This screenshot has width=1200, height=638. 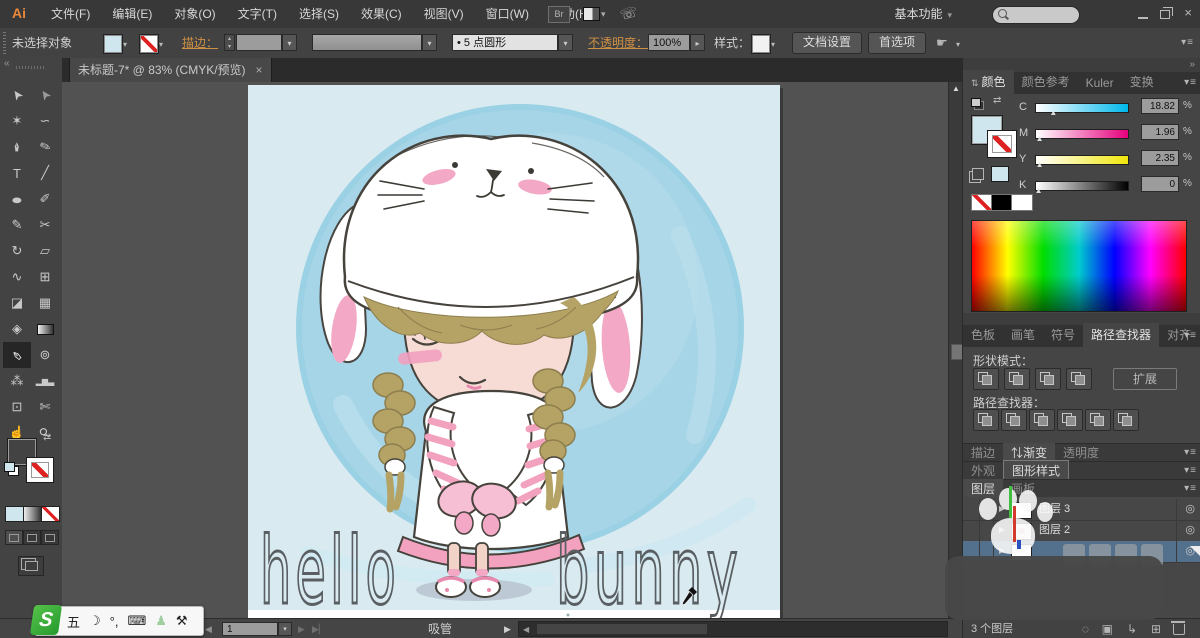 What do you see at coordinates (983, 488) in the screenshot?
I see `collapsed-tab-图层: 图层` at bounding box center [983, 488].